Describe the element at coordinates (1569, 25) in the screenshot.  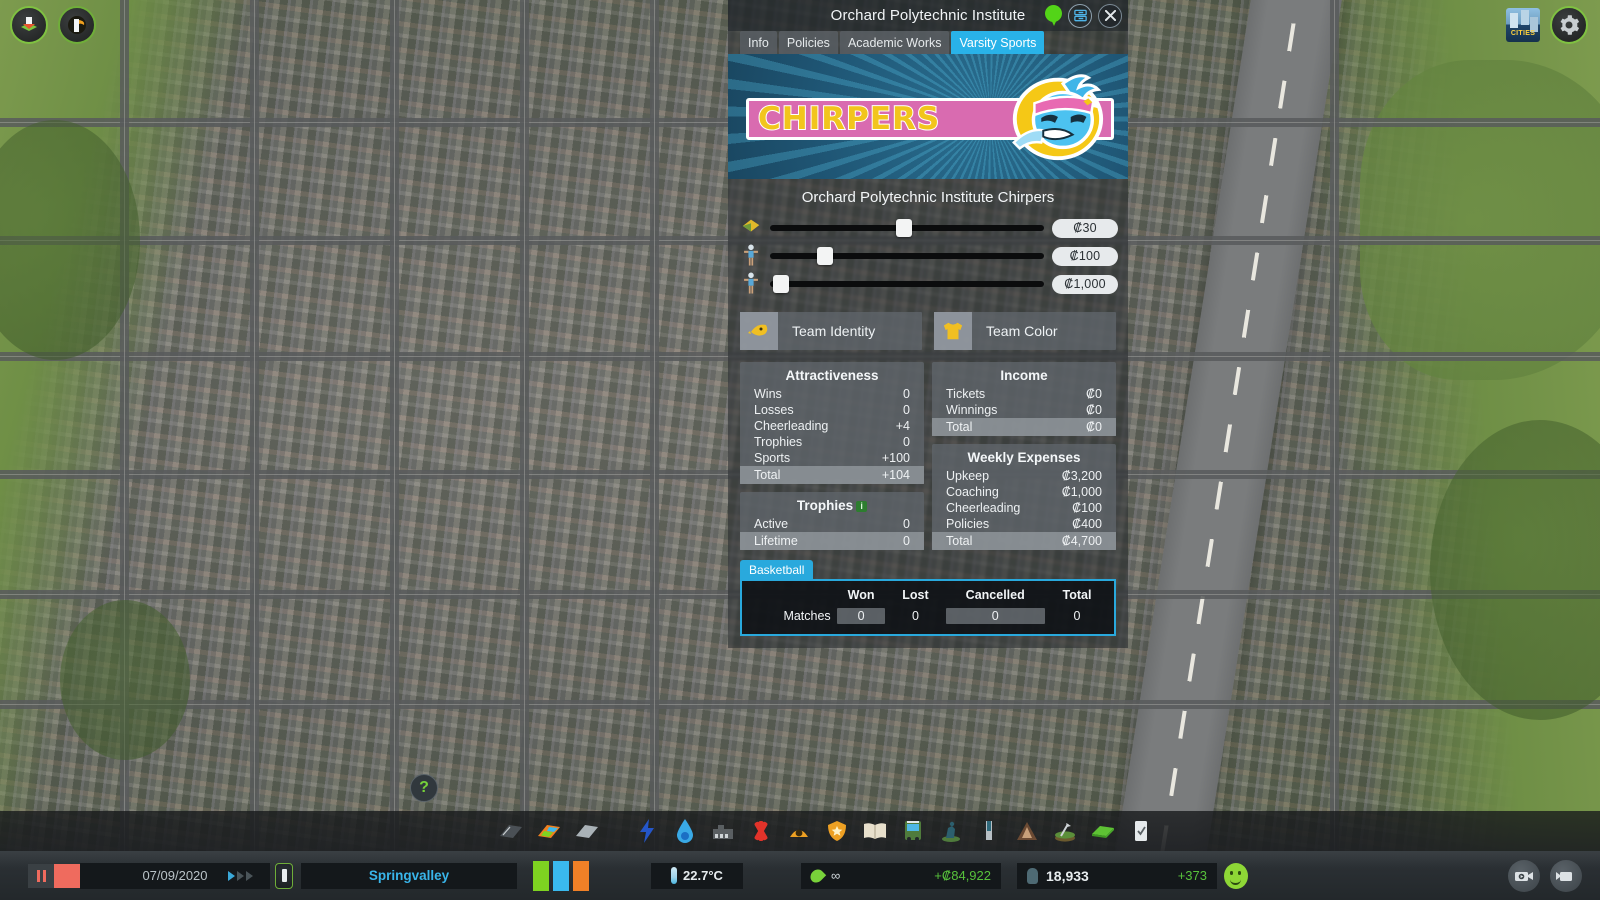
I see `gear-icon` at that location.